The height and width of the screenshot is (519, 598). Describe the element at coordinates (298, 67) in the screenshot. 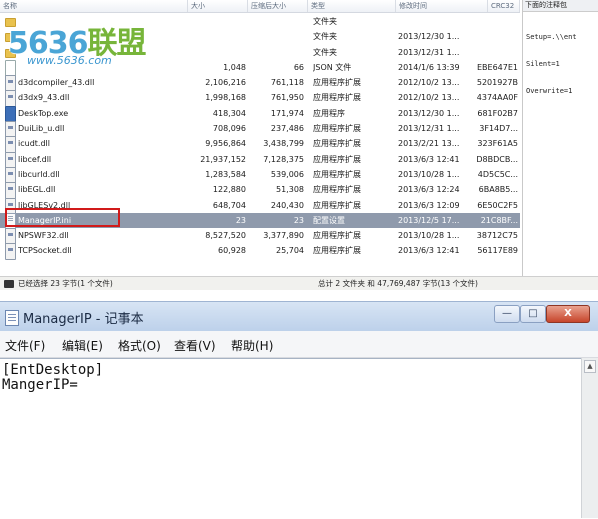

I see `file-packed-size: 66` at that location.